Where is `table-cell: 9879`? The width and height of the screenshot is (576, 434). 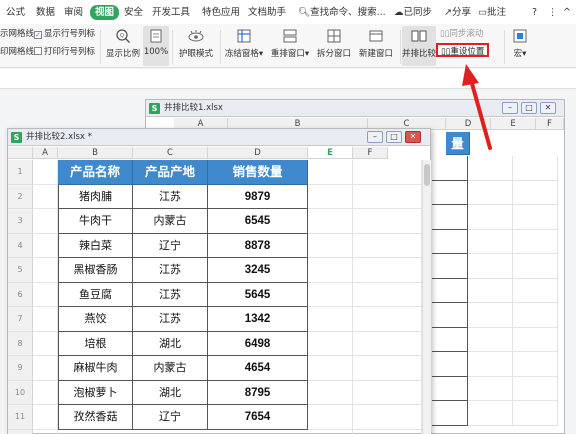
table-cell: 9879 is located at coordinates (258, 196).